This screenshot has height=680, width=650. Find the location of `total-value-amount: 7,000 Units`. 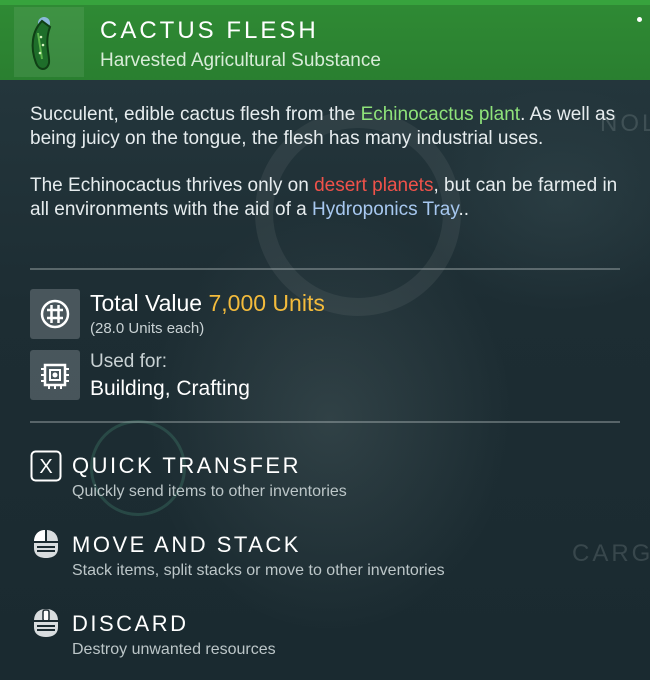

total-value-amount: 7,000 Units is located at coordinates (266, 303).